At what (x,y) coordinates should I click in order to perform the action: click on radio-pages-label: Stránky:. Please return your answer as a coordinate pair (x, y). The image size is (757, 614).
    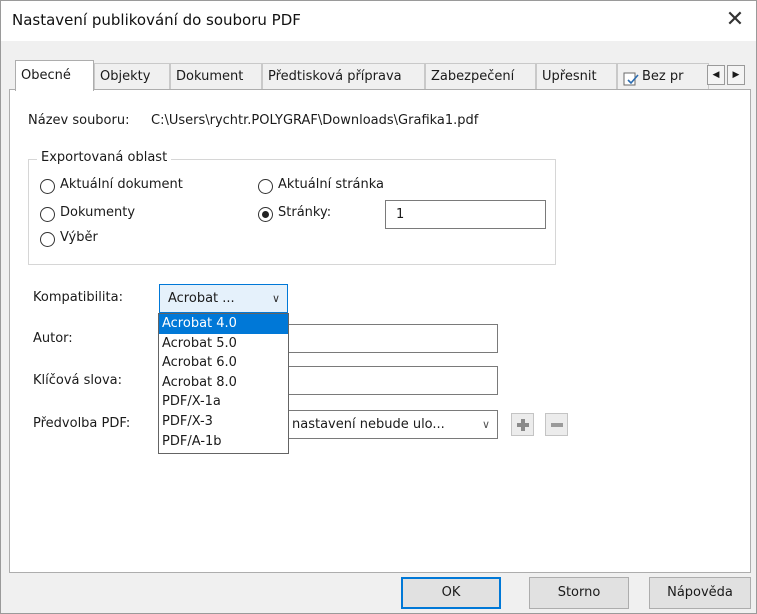
    Looking at the image, I should click on (305, 212).